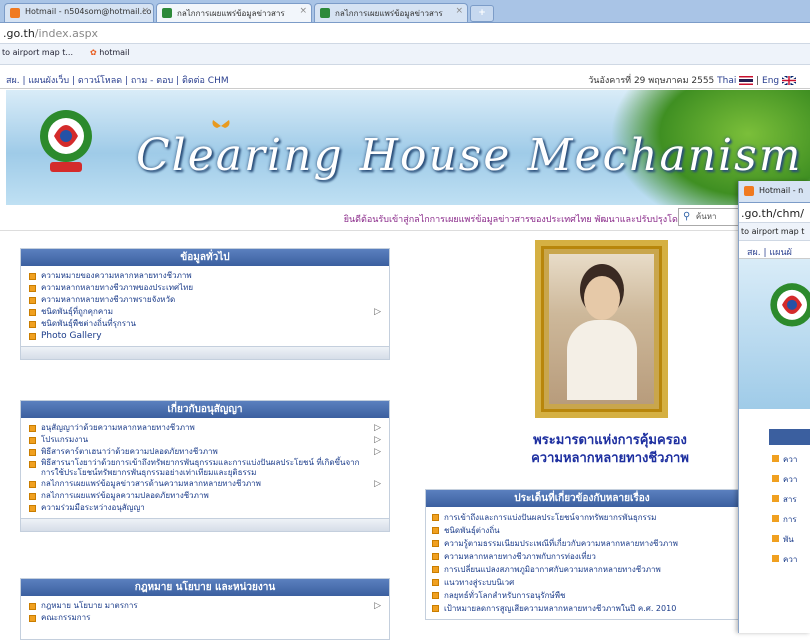 This screenshot has width=810, height=640. What do you see at coordinates (405, 33) in the screenshot?
I see `address-bar: .go.th/index.aspx` at bounding box center [405, 33].